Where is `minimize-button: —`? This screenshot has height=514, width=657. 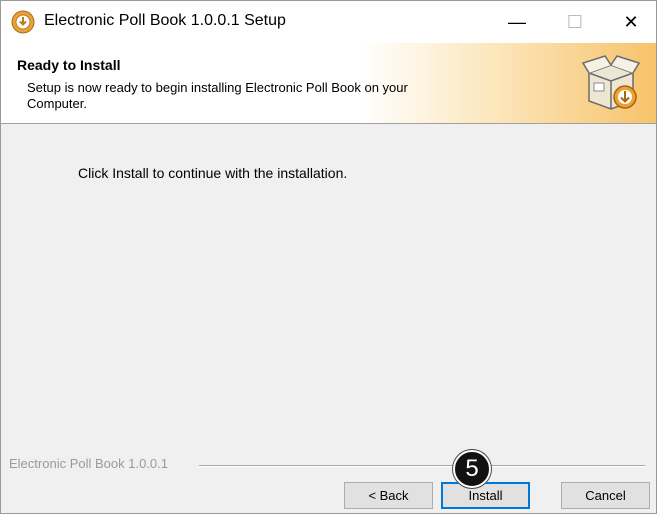
minimize-button: — is located at coordinates (517, 22).